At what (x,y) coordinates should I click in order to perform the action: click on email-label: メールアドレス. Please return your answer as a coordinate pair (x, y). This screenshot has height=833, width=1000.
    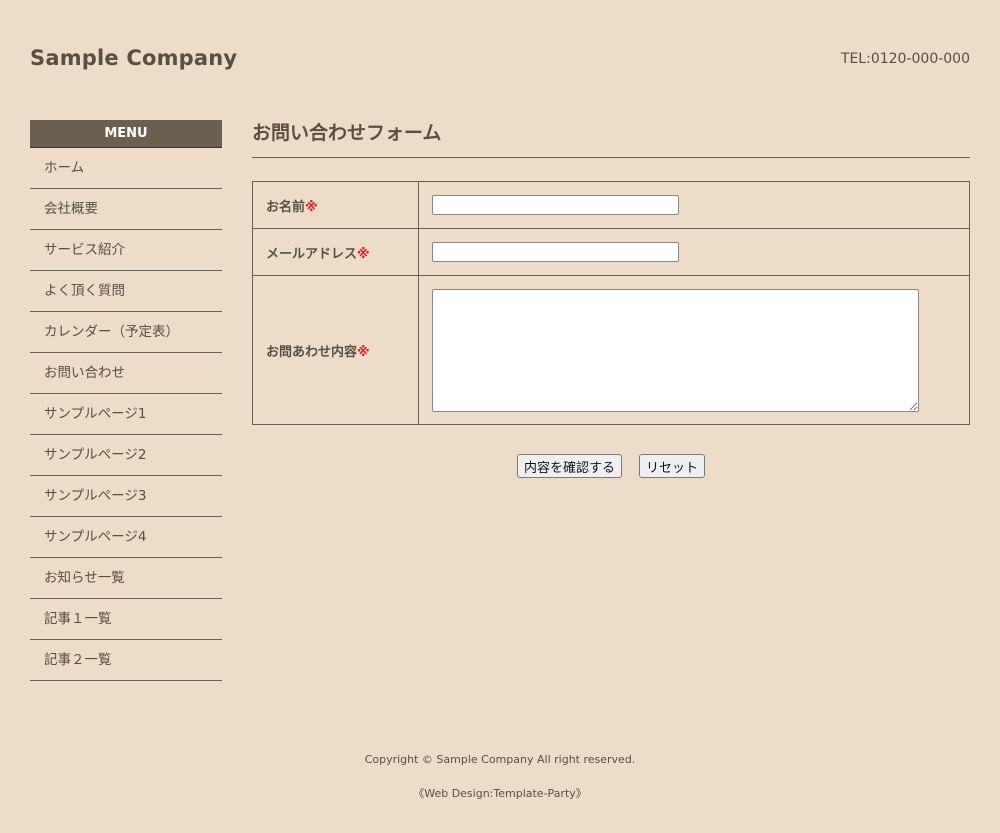
    Looking at the image, I should click on (312, 254).